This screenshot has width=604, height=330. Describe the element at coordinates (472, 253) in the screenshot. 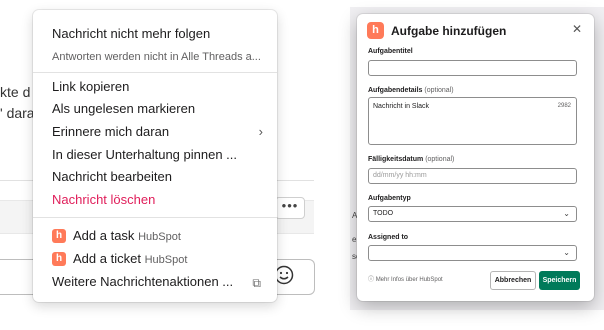

I see `assigned-to-select: ⌄` at that location.